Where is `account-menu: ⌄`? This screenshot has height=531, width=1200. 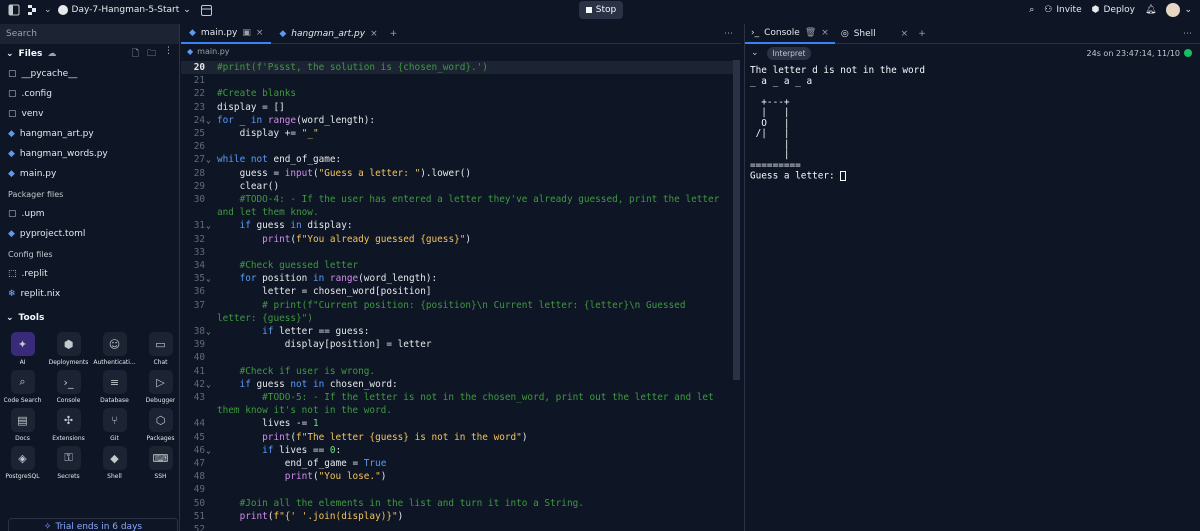 account-menu: ⌄ is located at coordinates (1179, 10).